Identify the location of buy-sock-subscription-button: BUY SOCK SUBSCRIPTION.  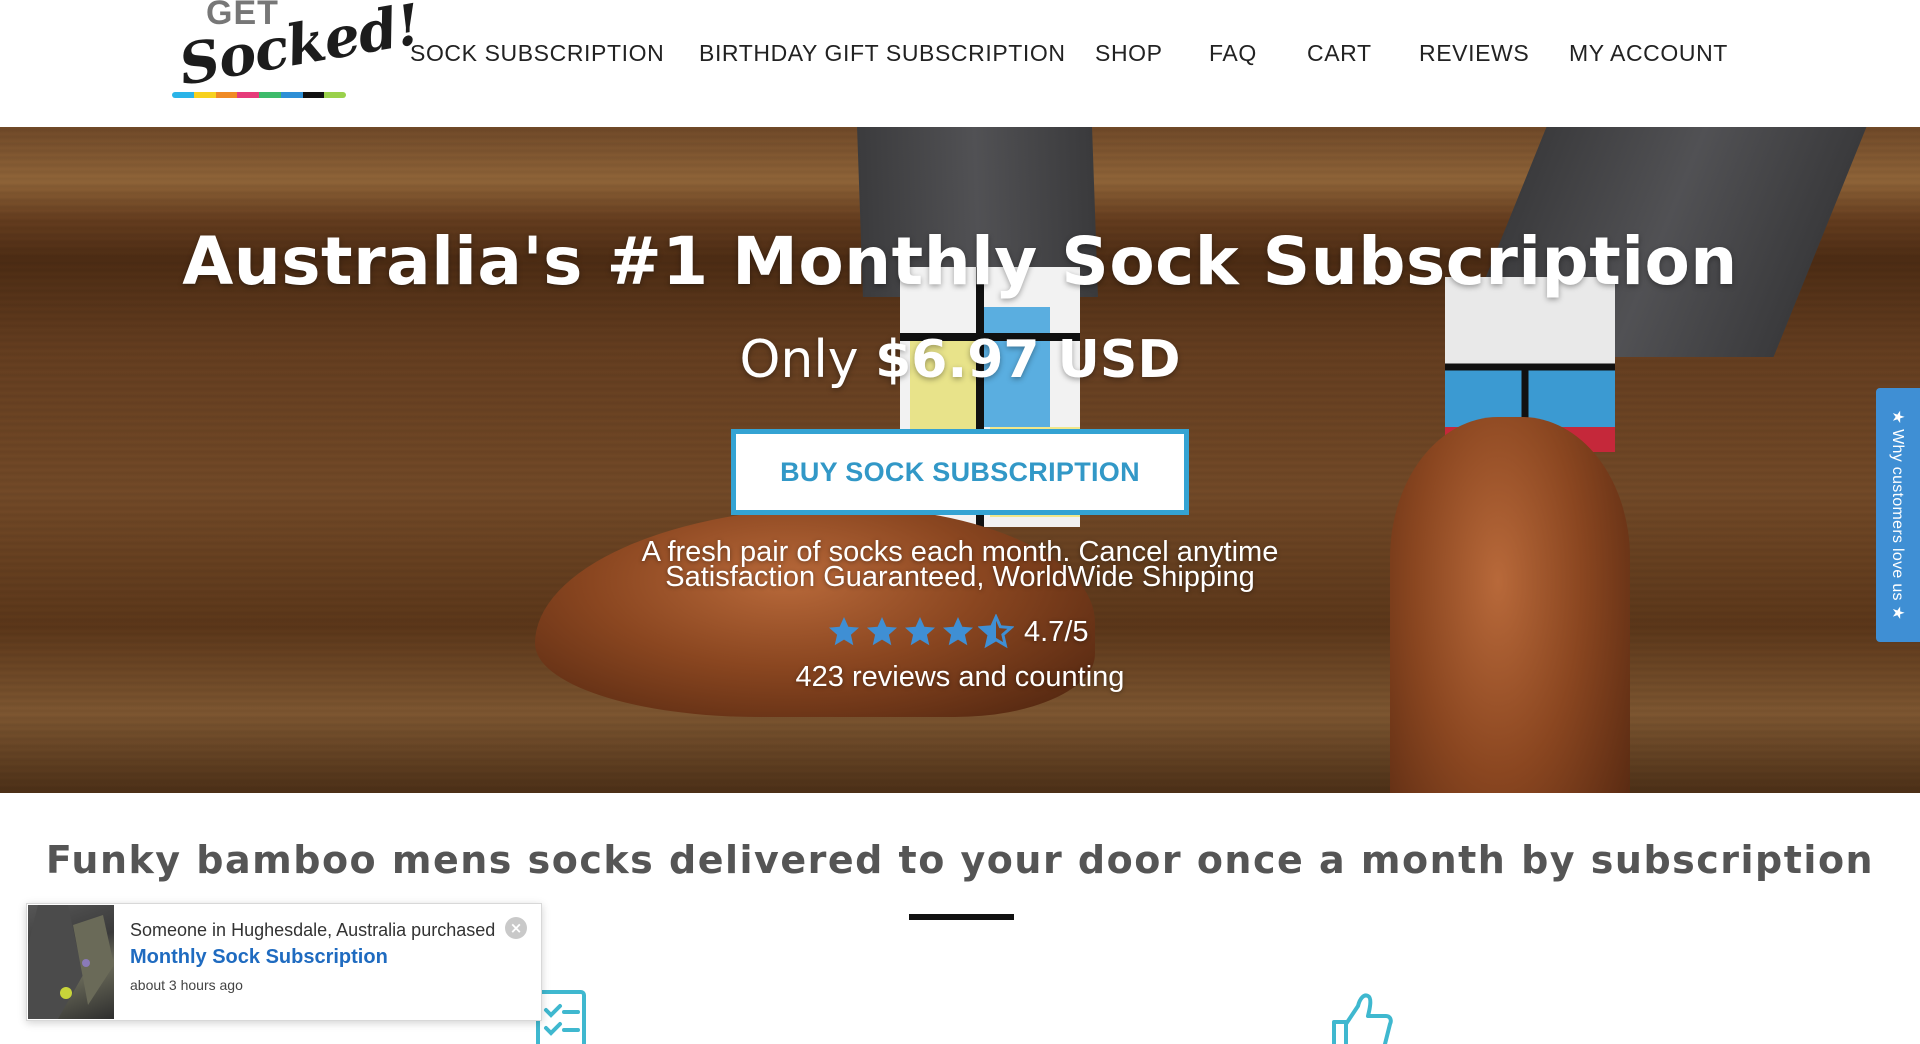
(960, 472).